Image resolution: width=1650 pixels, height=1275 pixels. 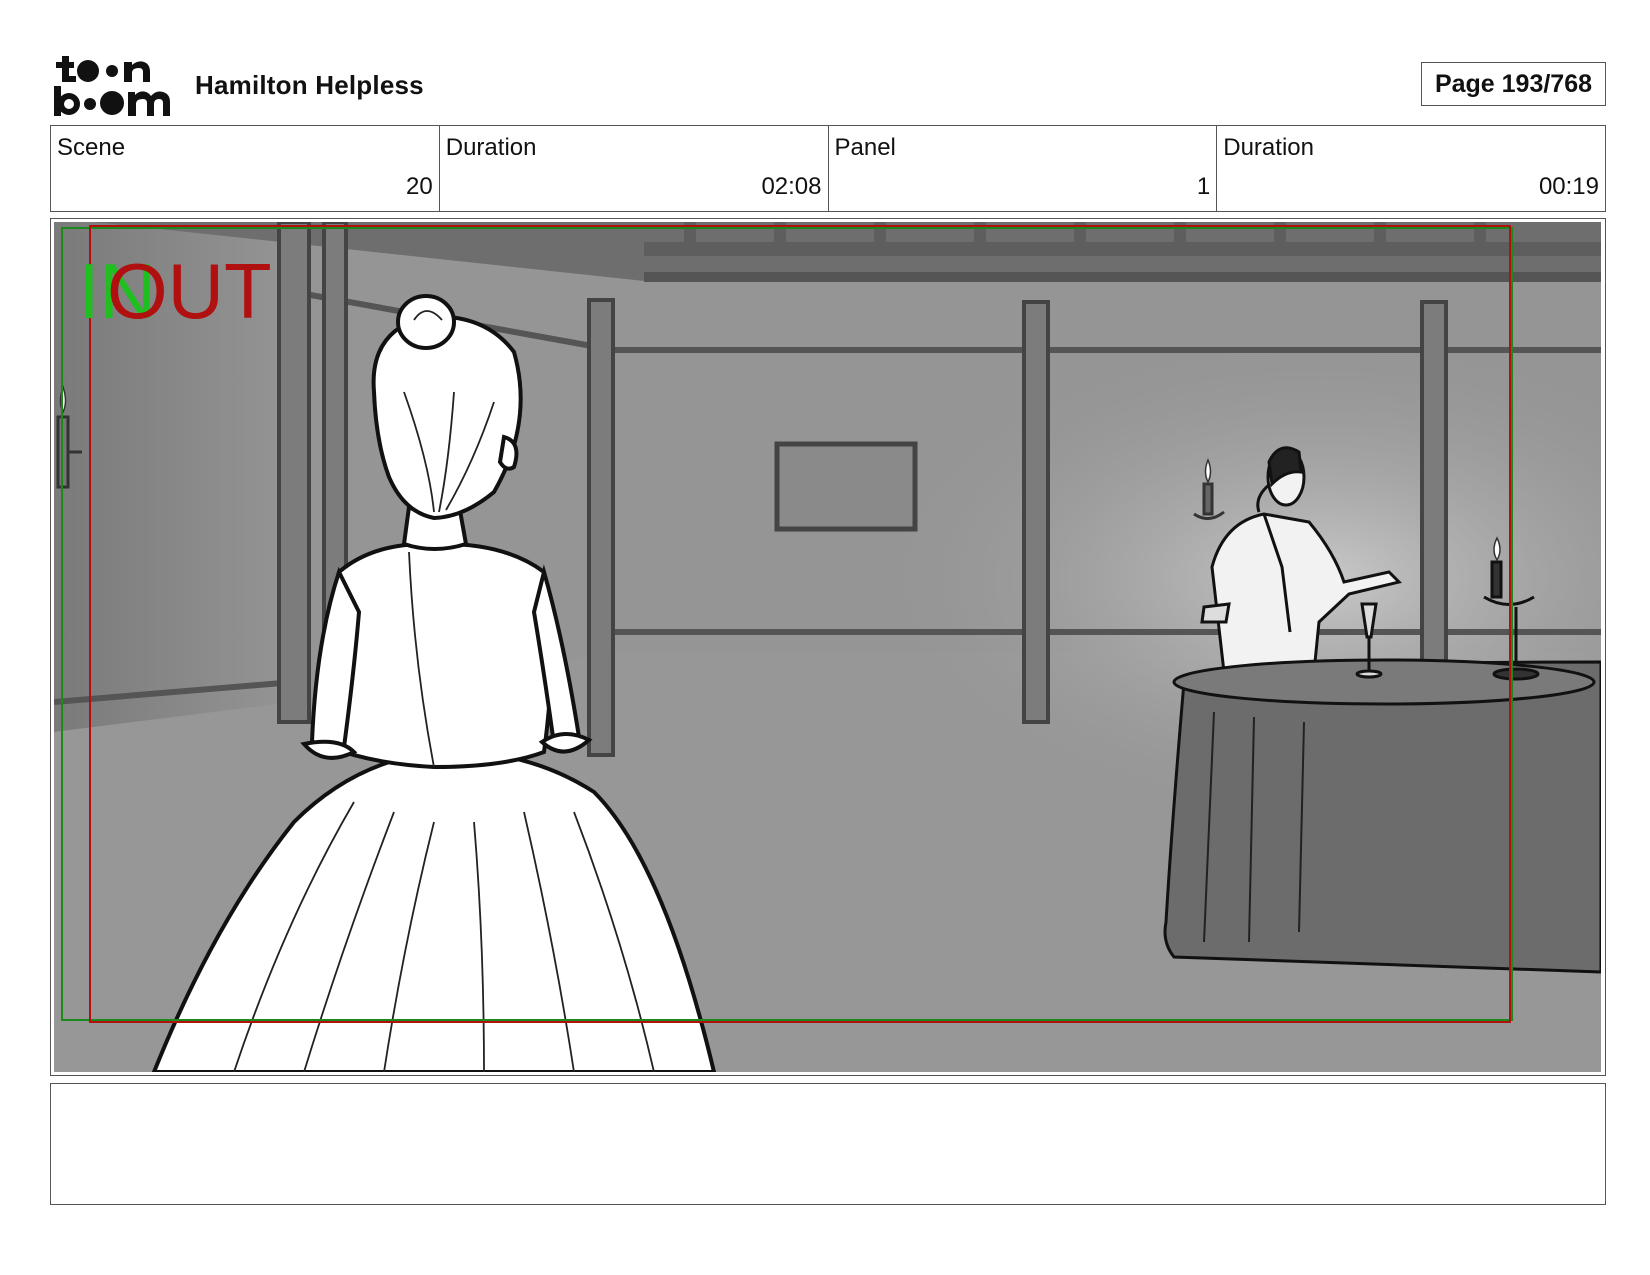 I want to click on panel-duration-cell: Duration 00:19, so click(x=1411, y=168).